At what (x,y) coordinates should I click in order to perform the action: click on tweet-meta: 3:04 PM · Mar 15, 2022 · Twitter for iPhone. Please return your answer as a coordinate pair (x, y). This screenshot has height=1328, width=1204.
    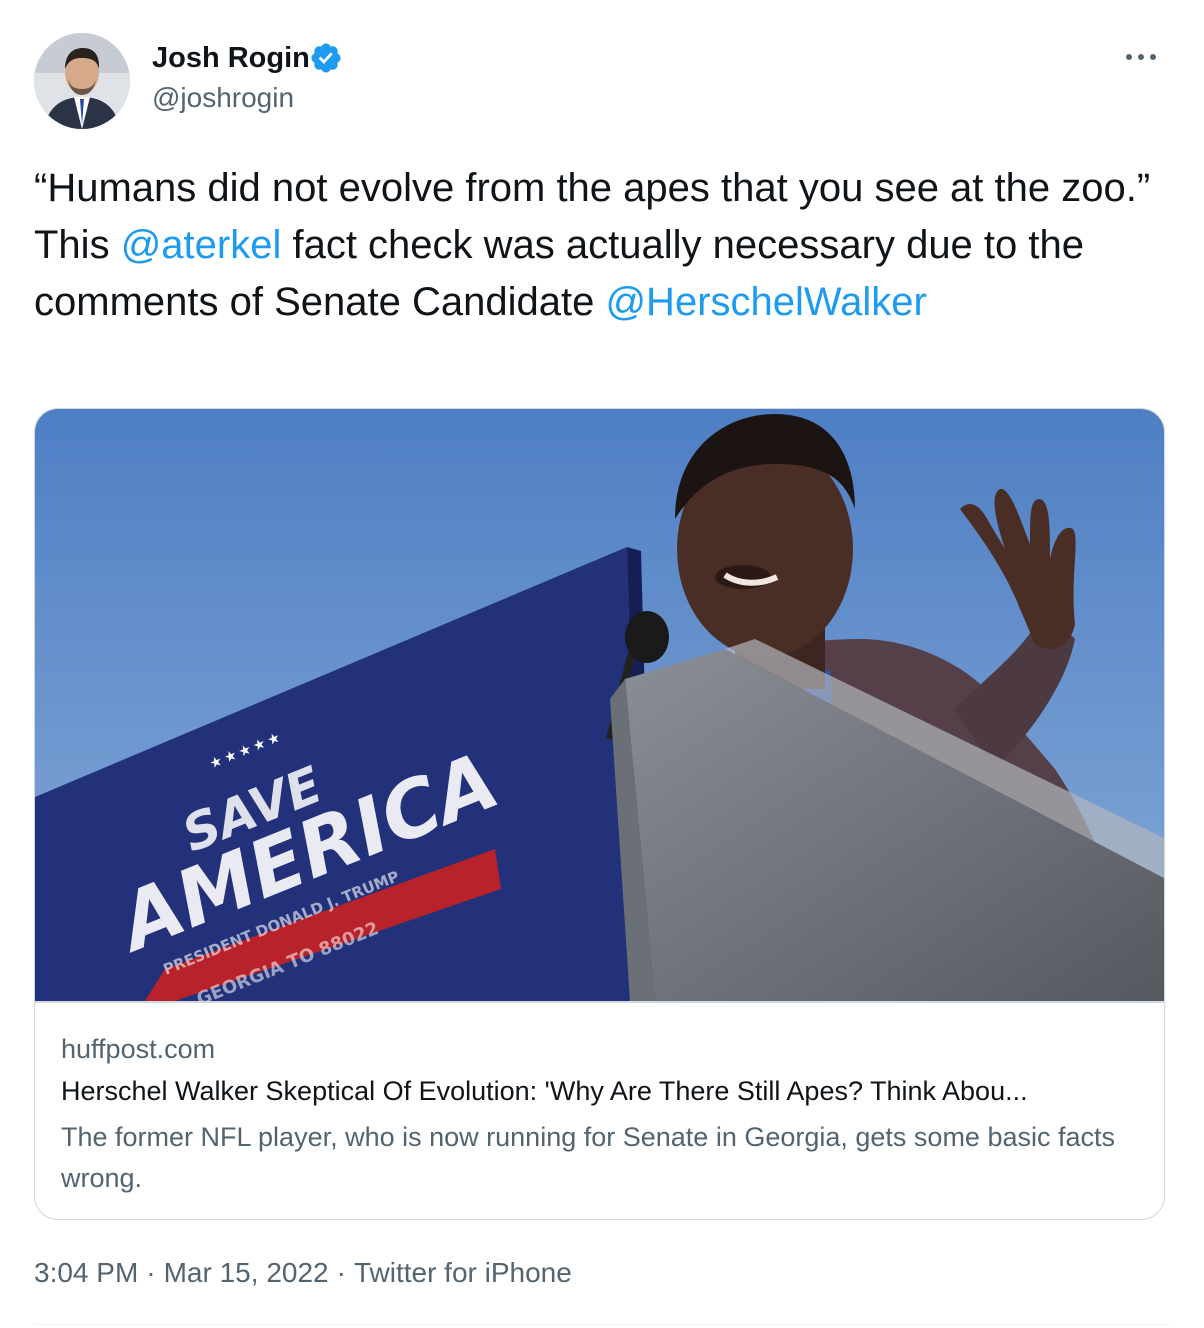
    Looking at the image, I should click on (303, 1273).